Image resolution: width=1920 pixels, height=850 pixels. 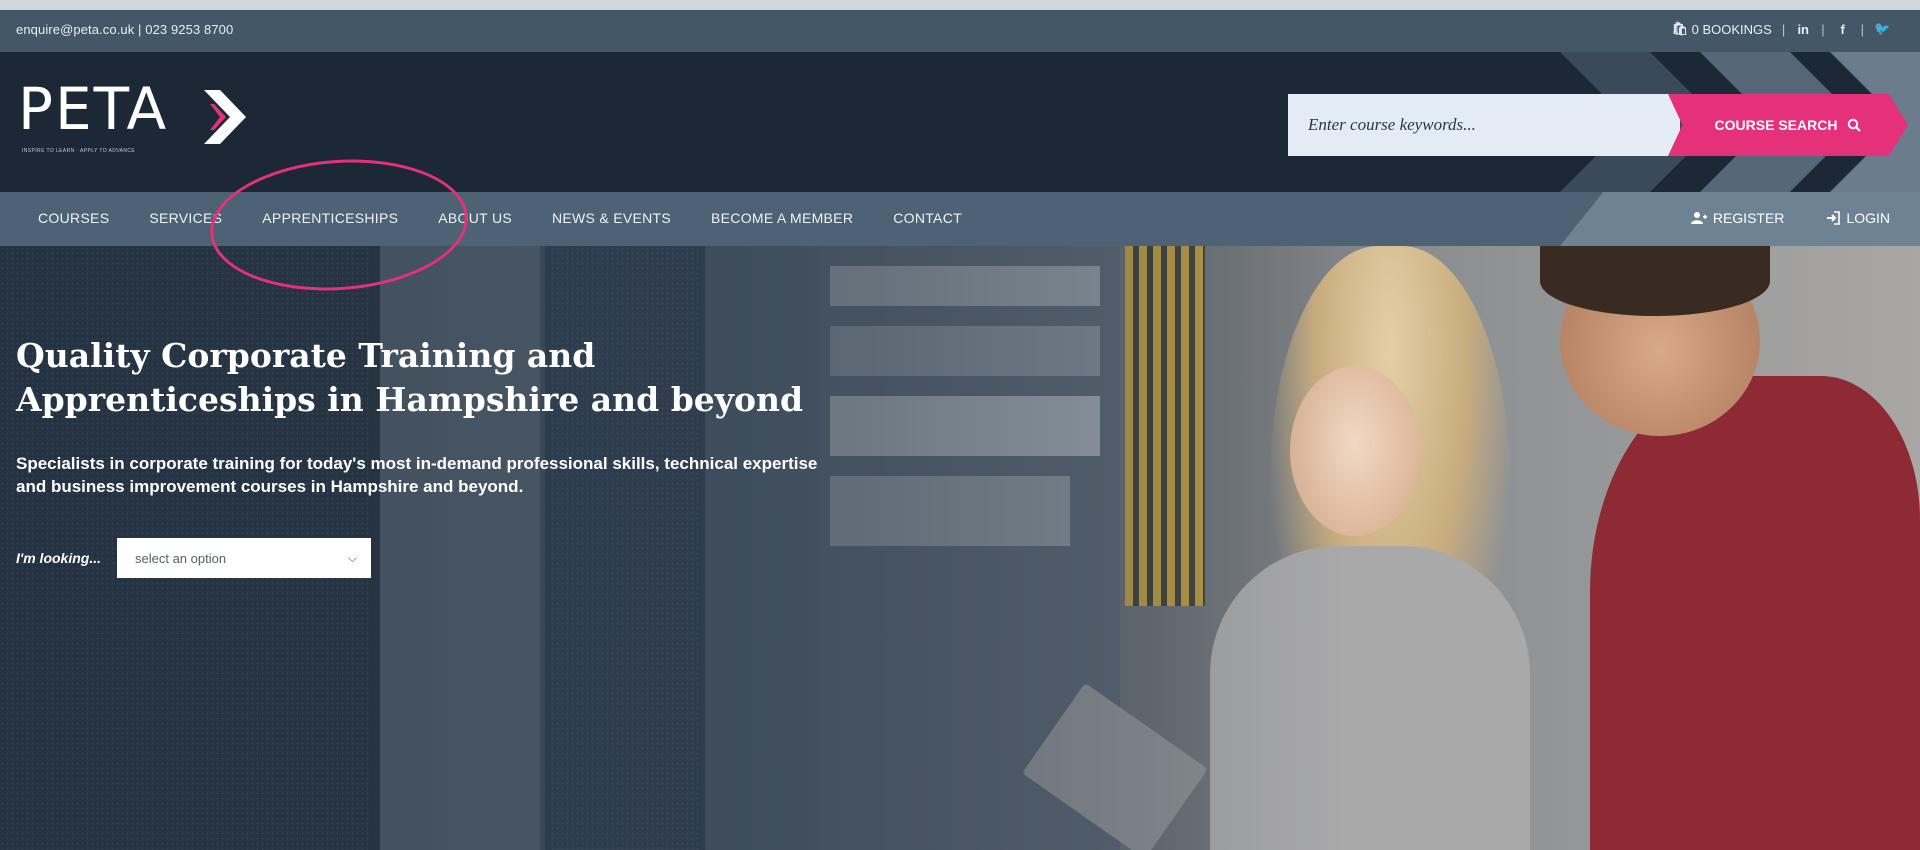 I want to click on account-links: REGISTER LOGIN, so click(x=1790, y=218).